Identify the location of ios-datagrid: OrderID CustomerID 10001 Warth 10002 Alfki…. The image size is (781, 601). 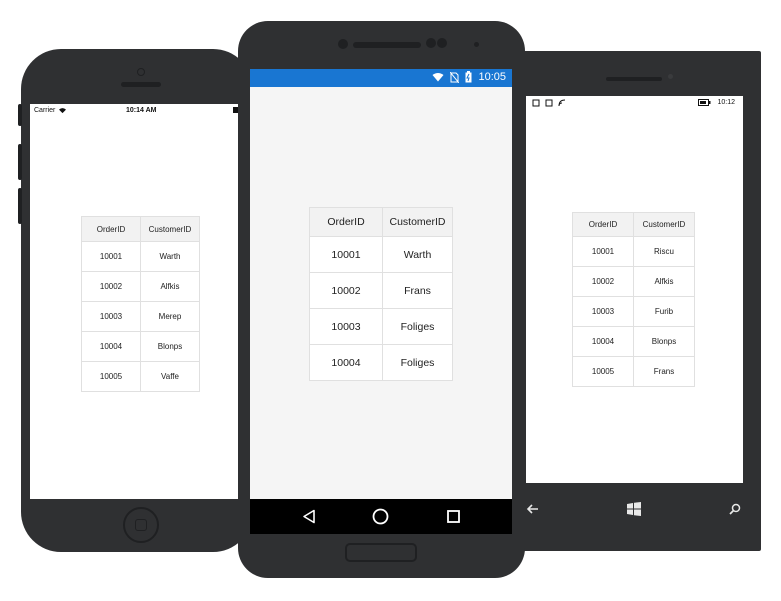
(140, 304).